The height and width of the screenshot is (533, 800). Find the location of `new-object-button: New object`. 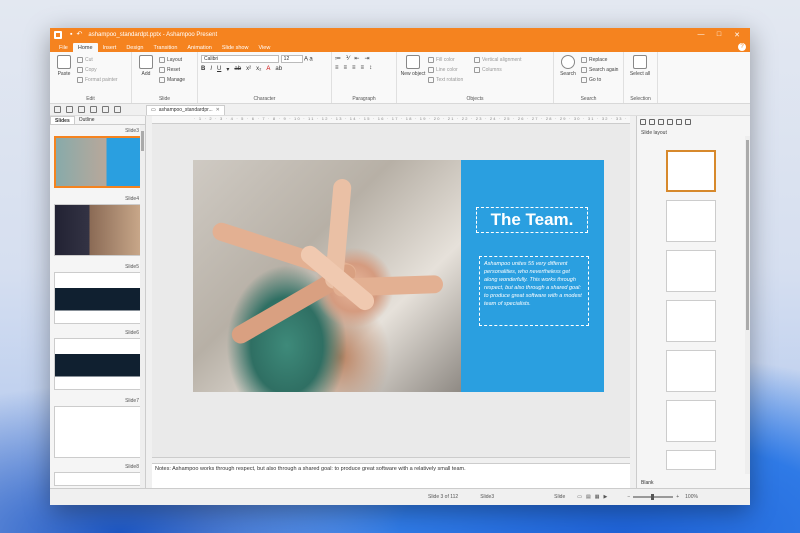

new-object-button: New object is located at coordinates (413, 66).